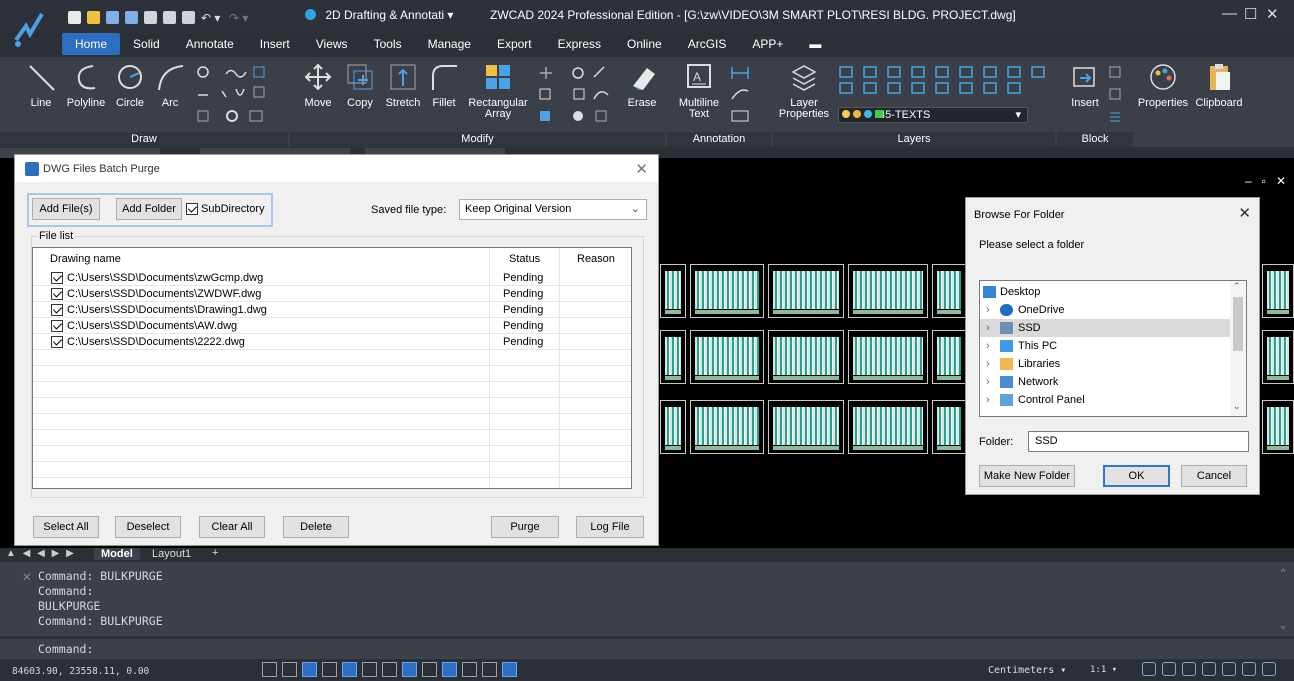 The height and width of the screenshot is (681, 1294). I want to click on insert-block-button: Insert, so click(1085, 85).